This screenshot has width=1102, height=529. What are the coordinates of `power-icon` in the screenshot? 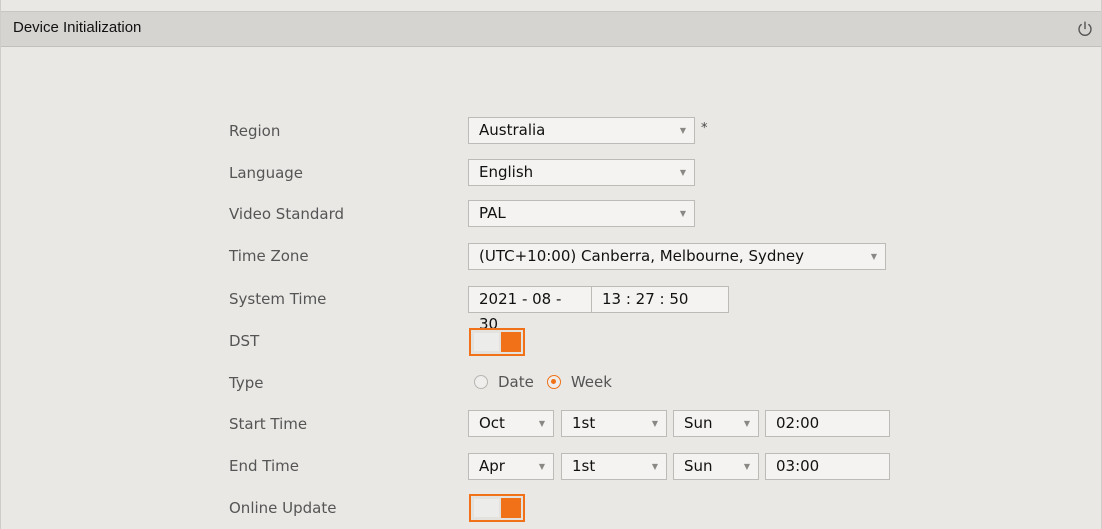 It's located at (1085, 29).